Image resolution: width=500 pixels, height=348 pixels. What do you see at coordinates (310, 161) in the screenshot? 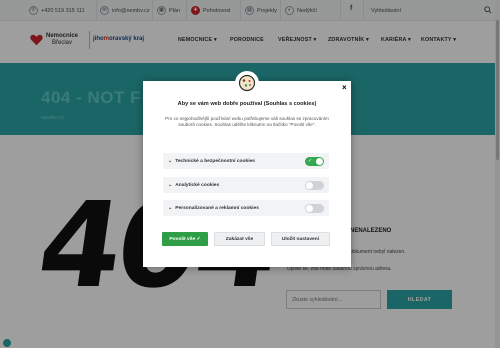
I see `check-icon: ✓` at bounding box center [310, 161].